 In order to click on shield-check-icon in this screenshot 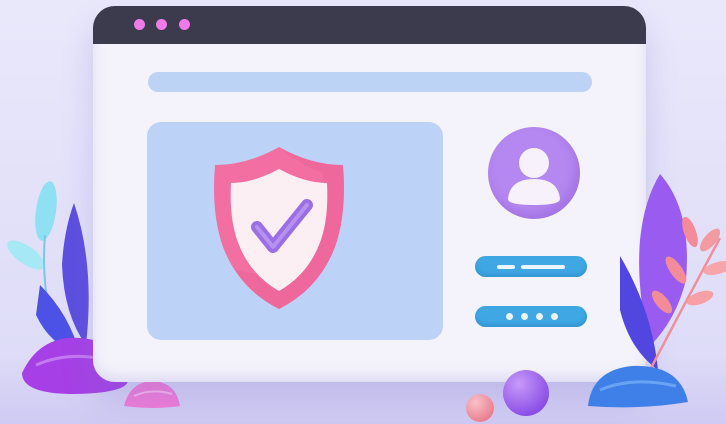, I will do `click(279, 228)`.